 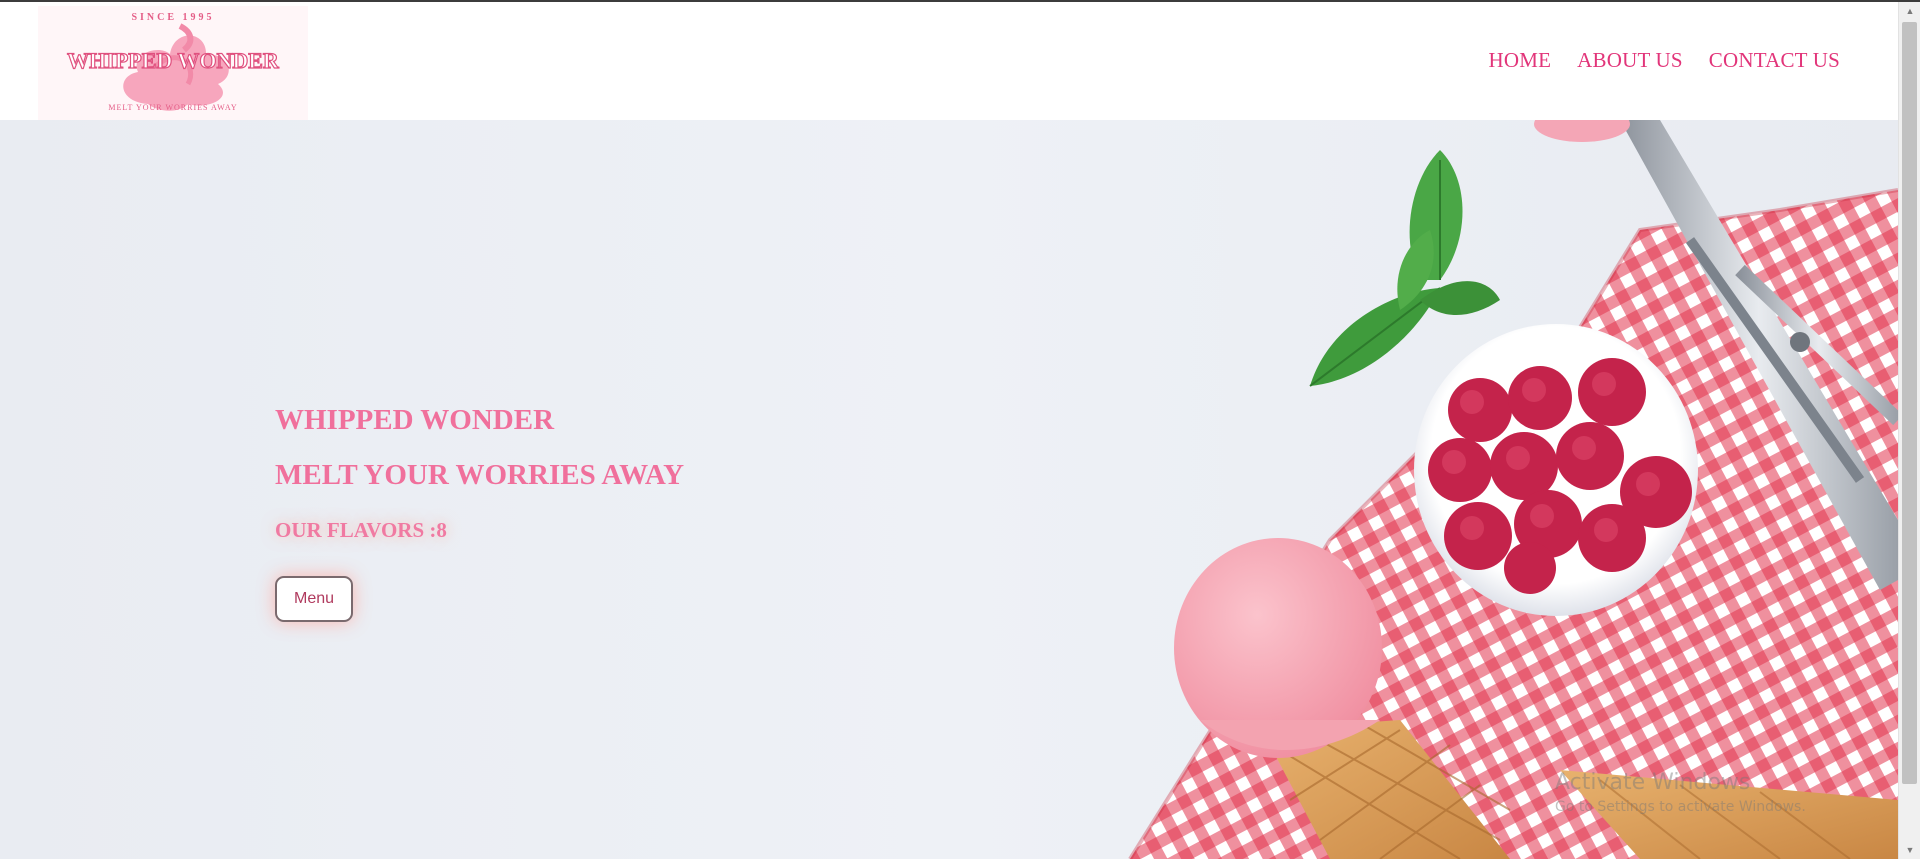 What do you see at coordinates (1909, 11) in the screenshot?
I see `scroll-up-icon: ▲` at bounding box center [1909, 11].